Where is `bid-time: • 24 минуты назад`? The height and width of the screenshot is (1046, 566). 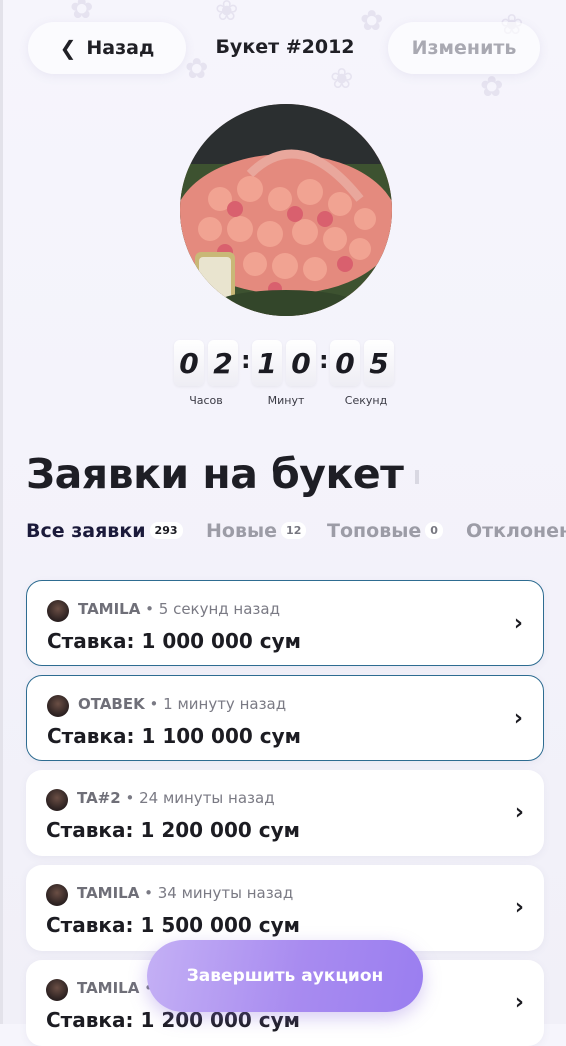 bid-time: • 24 минуты назад is located at coordinates (200, 798).